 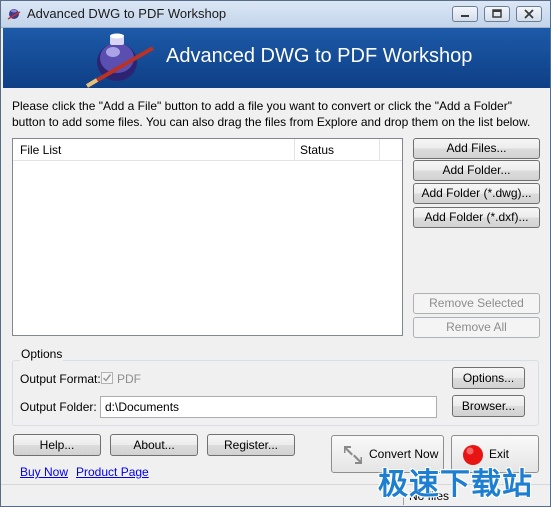 What do you see at coordinates (60, 379) in the screenshot?
I see `output-format-label: Output Format:` at bounding box center [60, 379].